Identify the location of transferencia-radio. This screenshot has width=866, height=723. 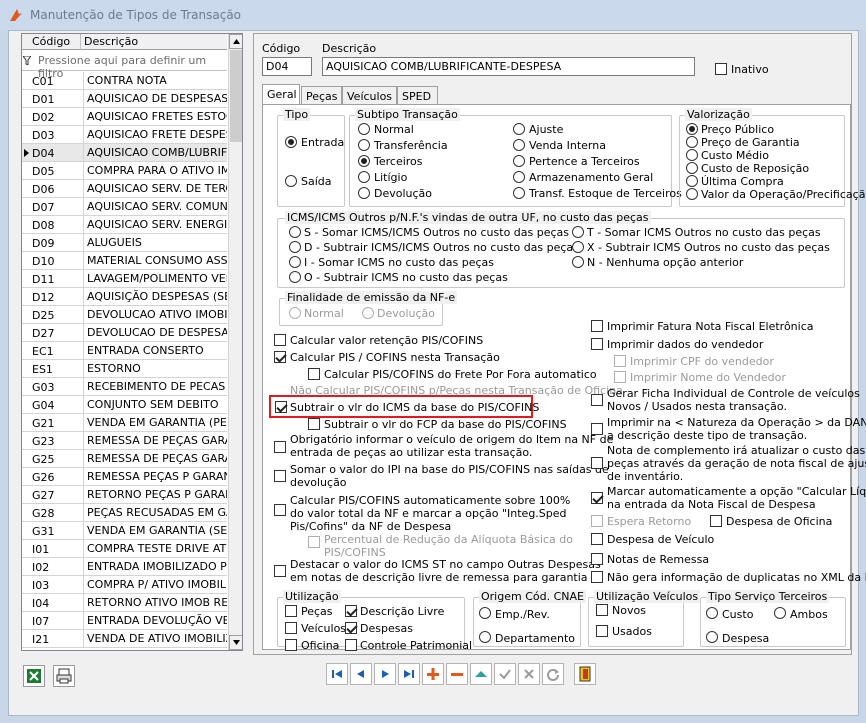
(364, 145).